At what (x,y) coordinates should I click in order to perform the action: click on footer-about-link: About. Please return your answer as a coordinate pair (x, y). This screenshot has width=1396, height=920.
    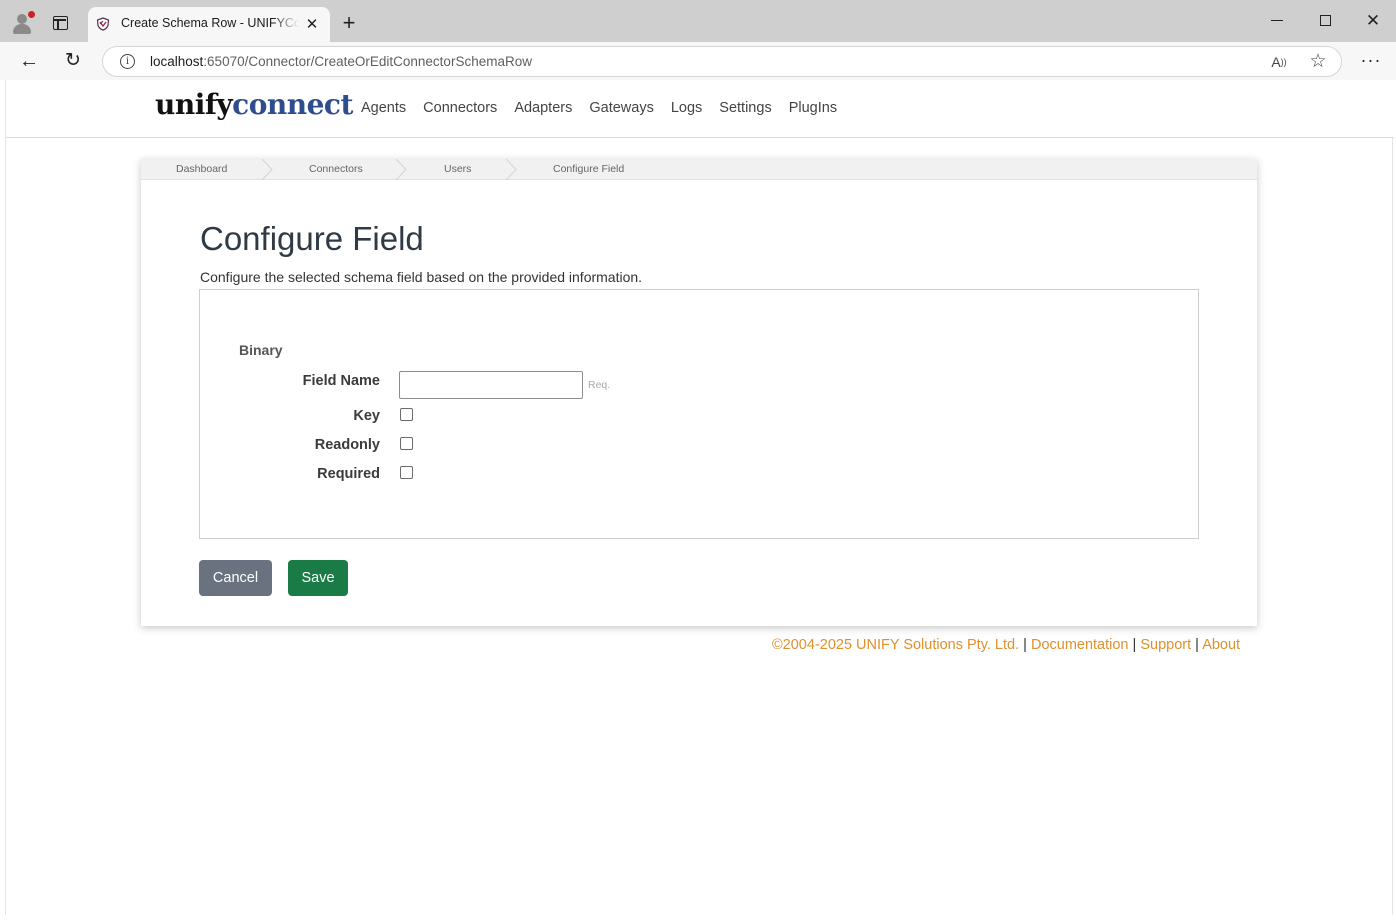
    Looking at the image, I should click on (1221, 645).